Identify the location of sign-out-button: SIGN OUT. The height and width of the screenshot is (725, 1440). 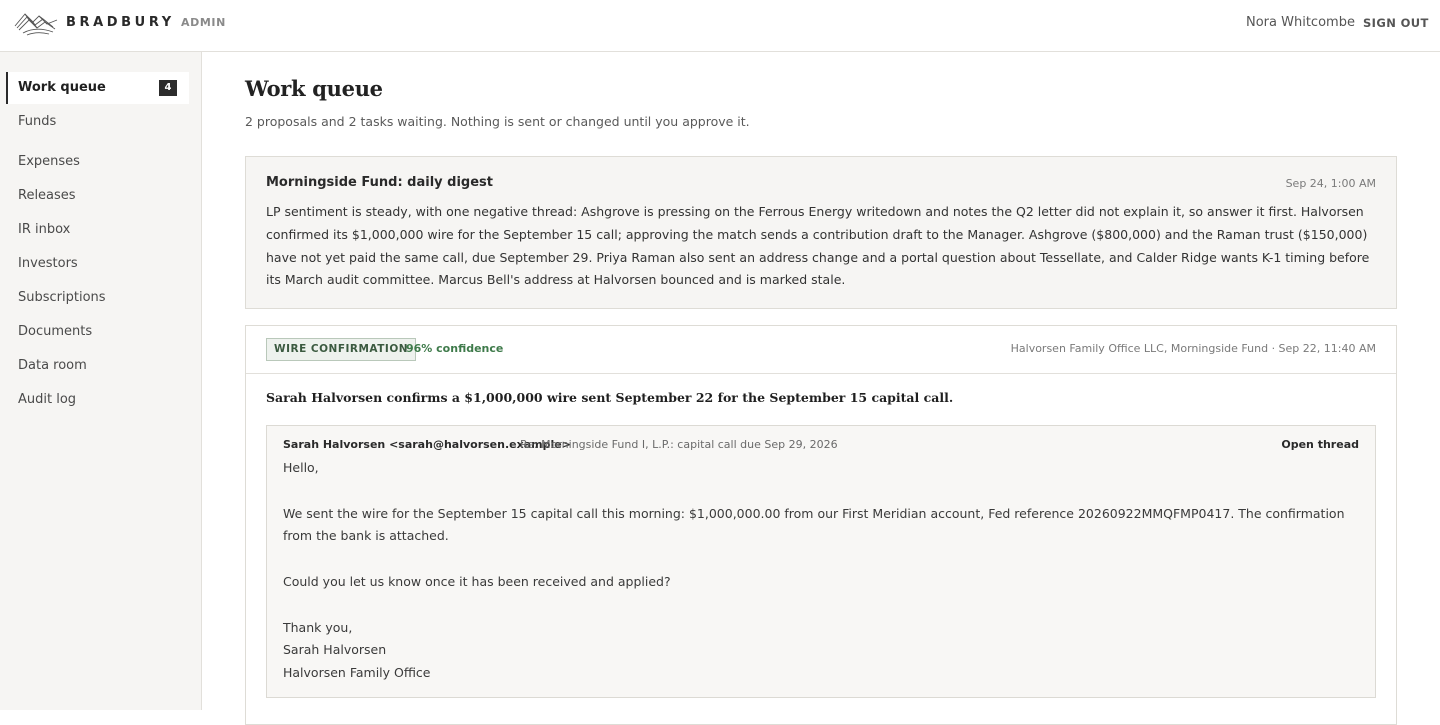
(1396, 23).